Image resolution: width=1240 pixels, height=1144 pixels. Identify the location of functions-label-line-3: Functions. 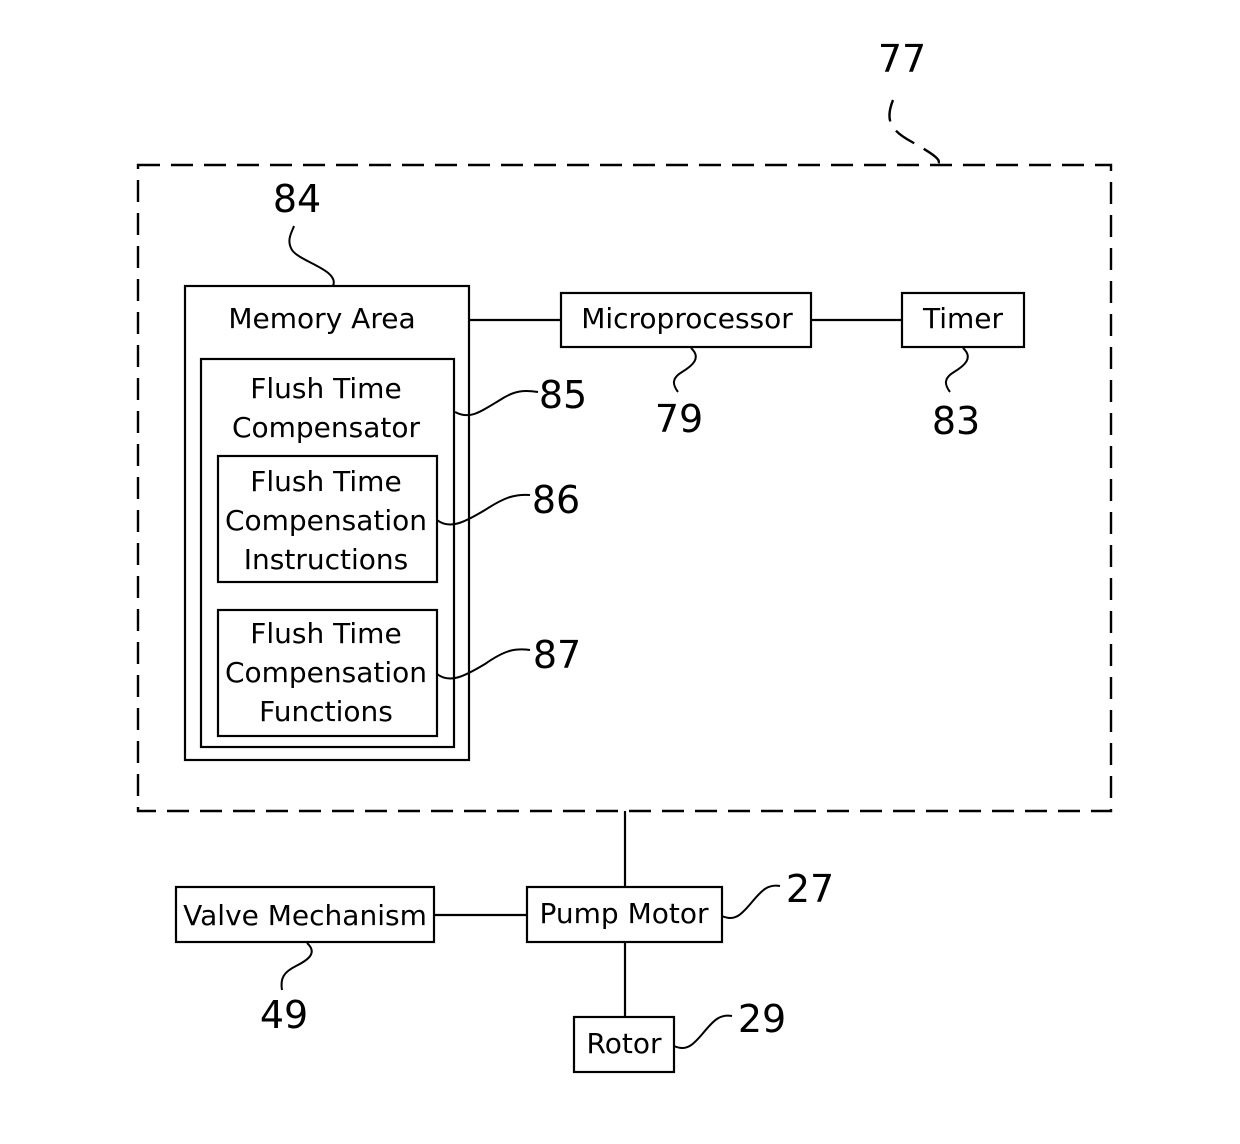
(326, 711).